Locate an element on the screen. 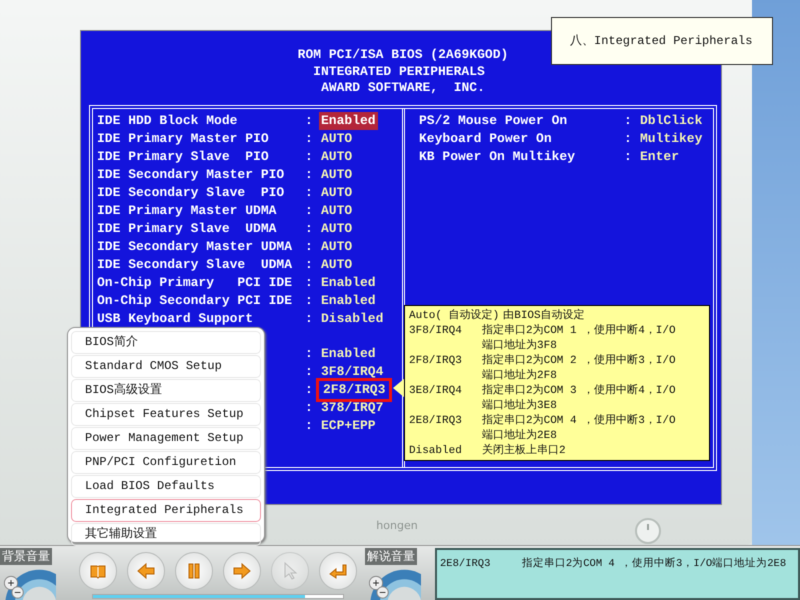  menu-item: BIOS高级设置 is located at coordinates (166, 390).